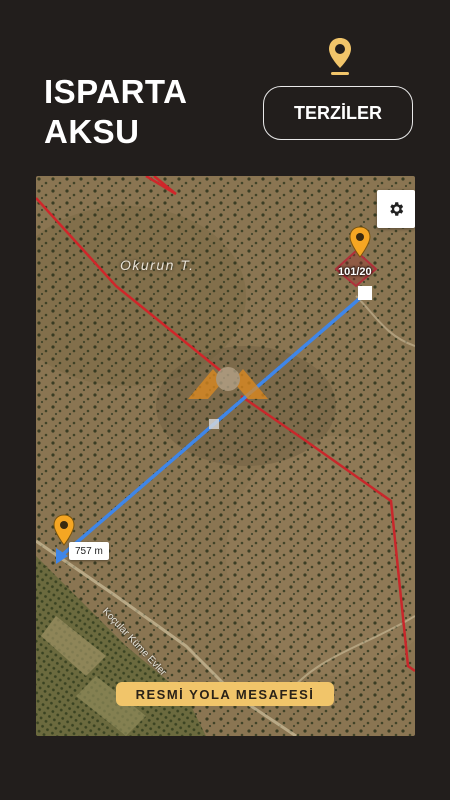  I want to click on gear-icon, so click(397, 209).